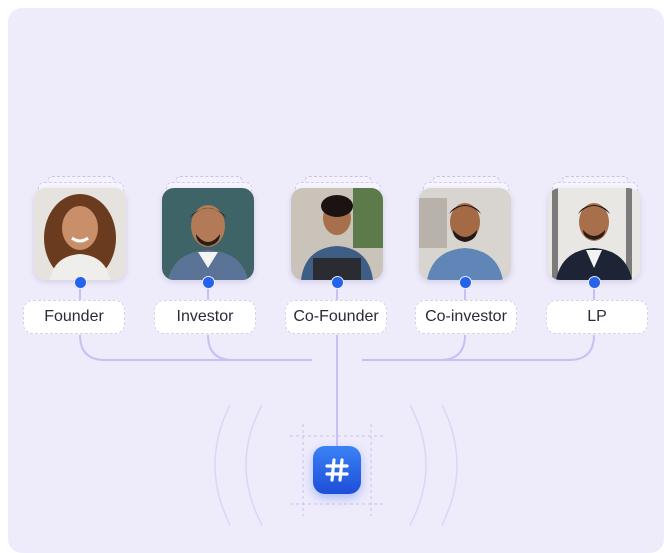  I want to click on co-founder-connector-dot, so click(337, 282).